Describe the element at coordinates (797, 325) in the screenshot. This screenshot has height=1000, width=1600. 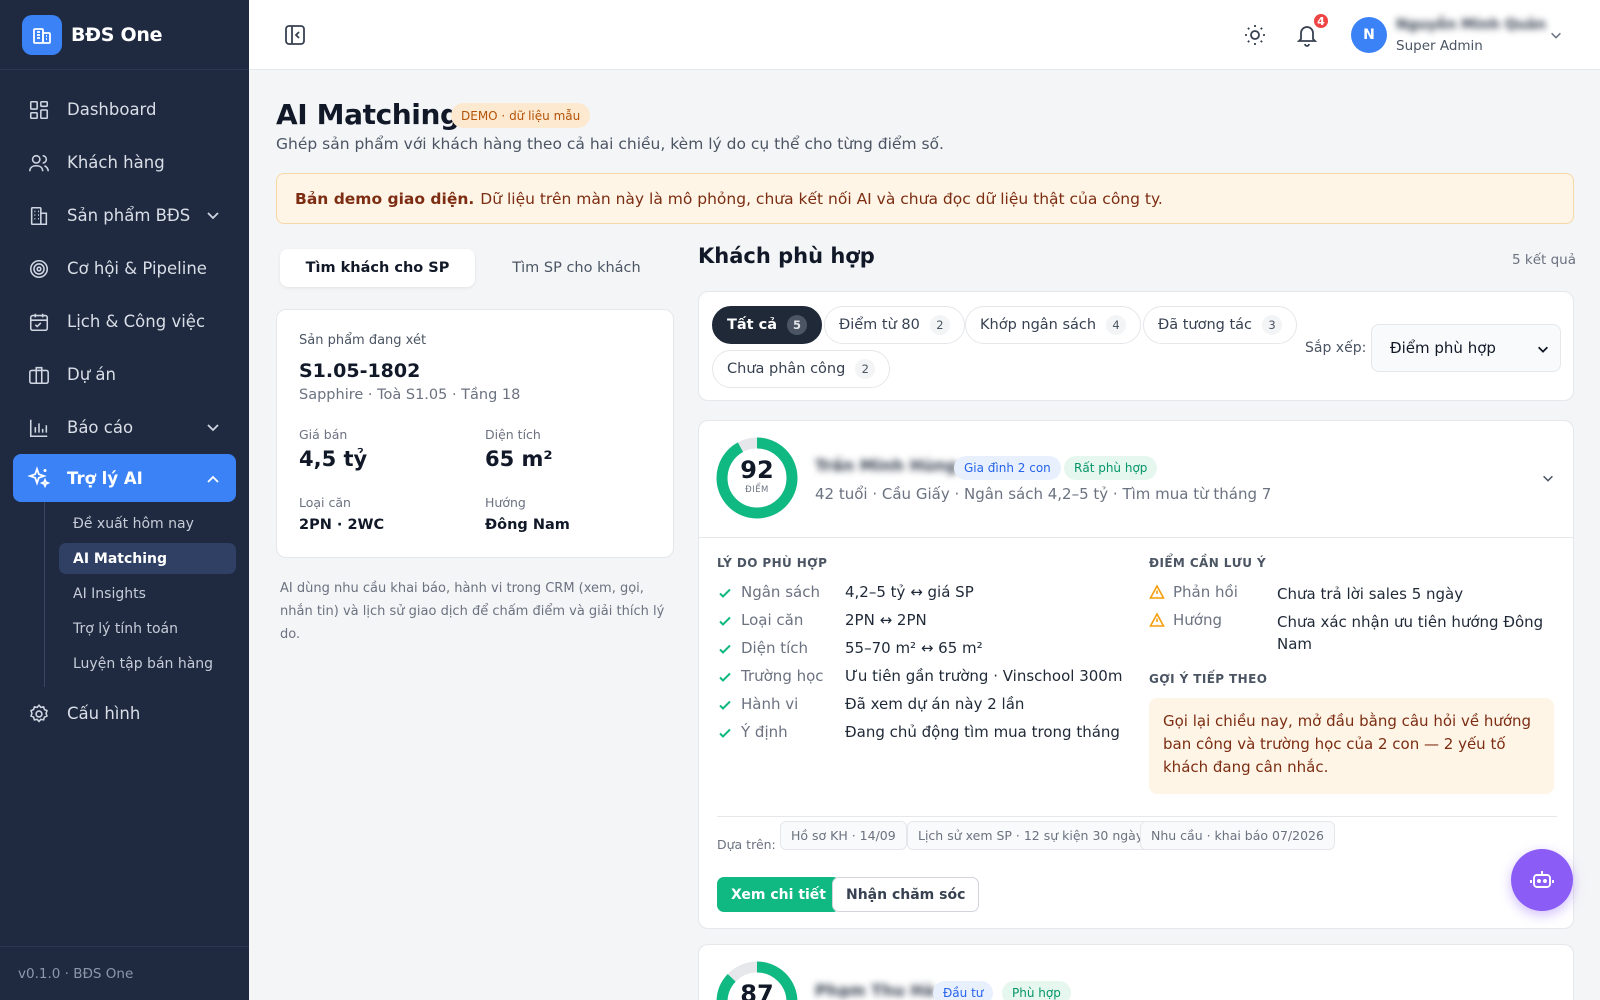
I see `chip-count: 5` at that location.